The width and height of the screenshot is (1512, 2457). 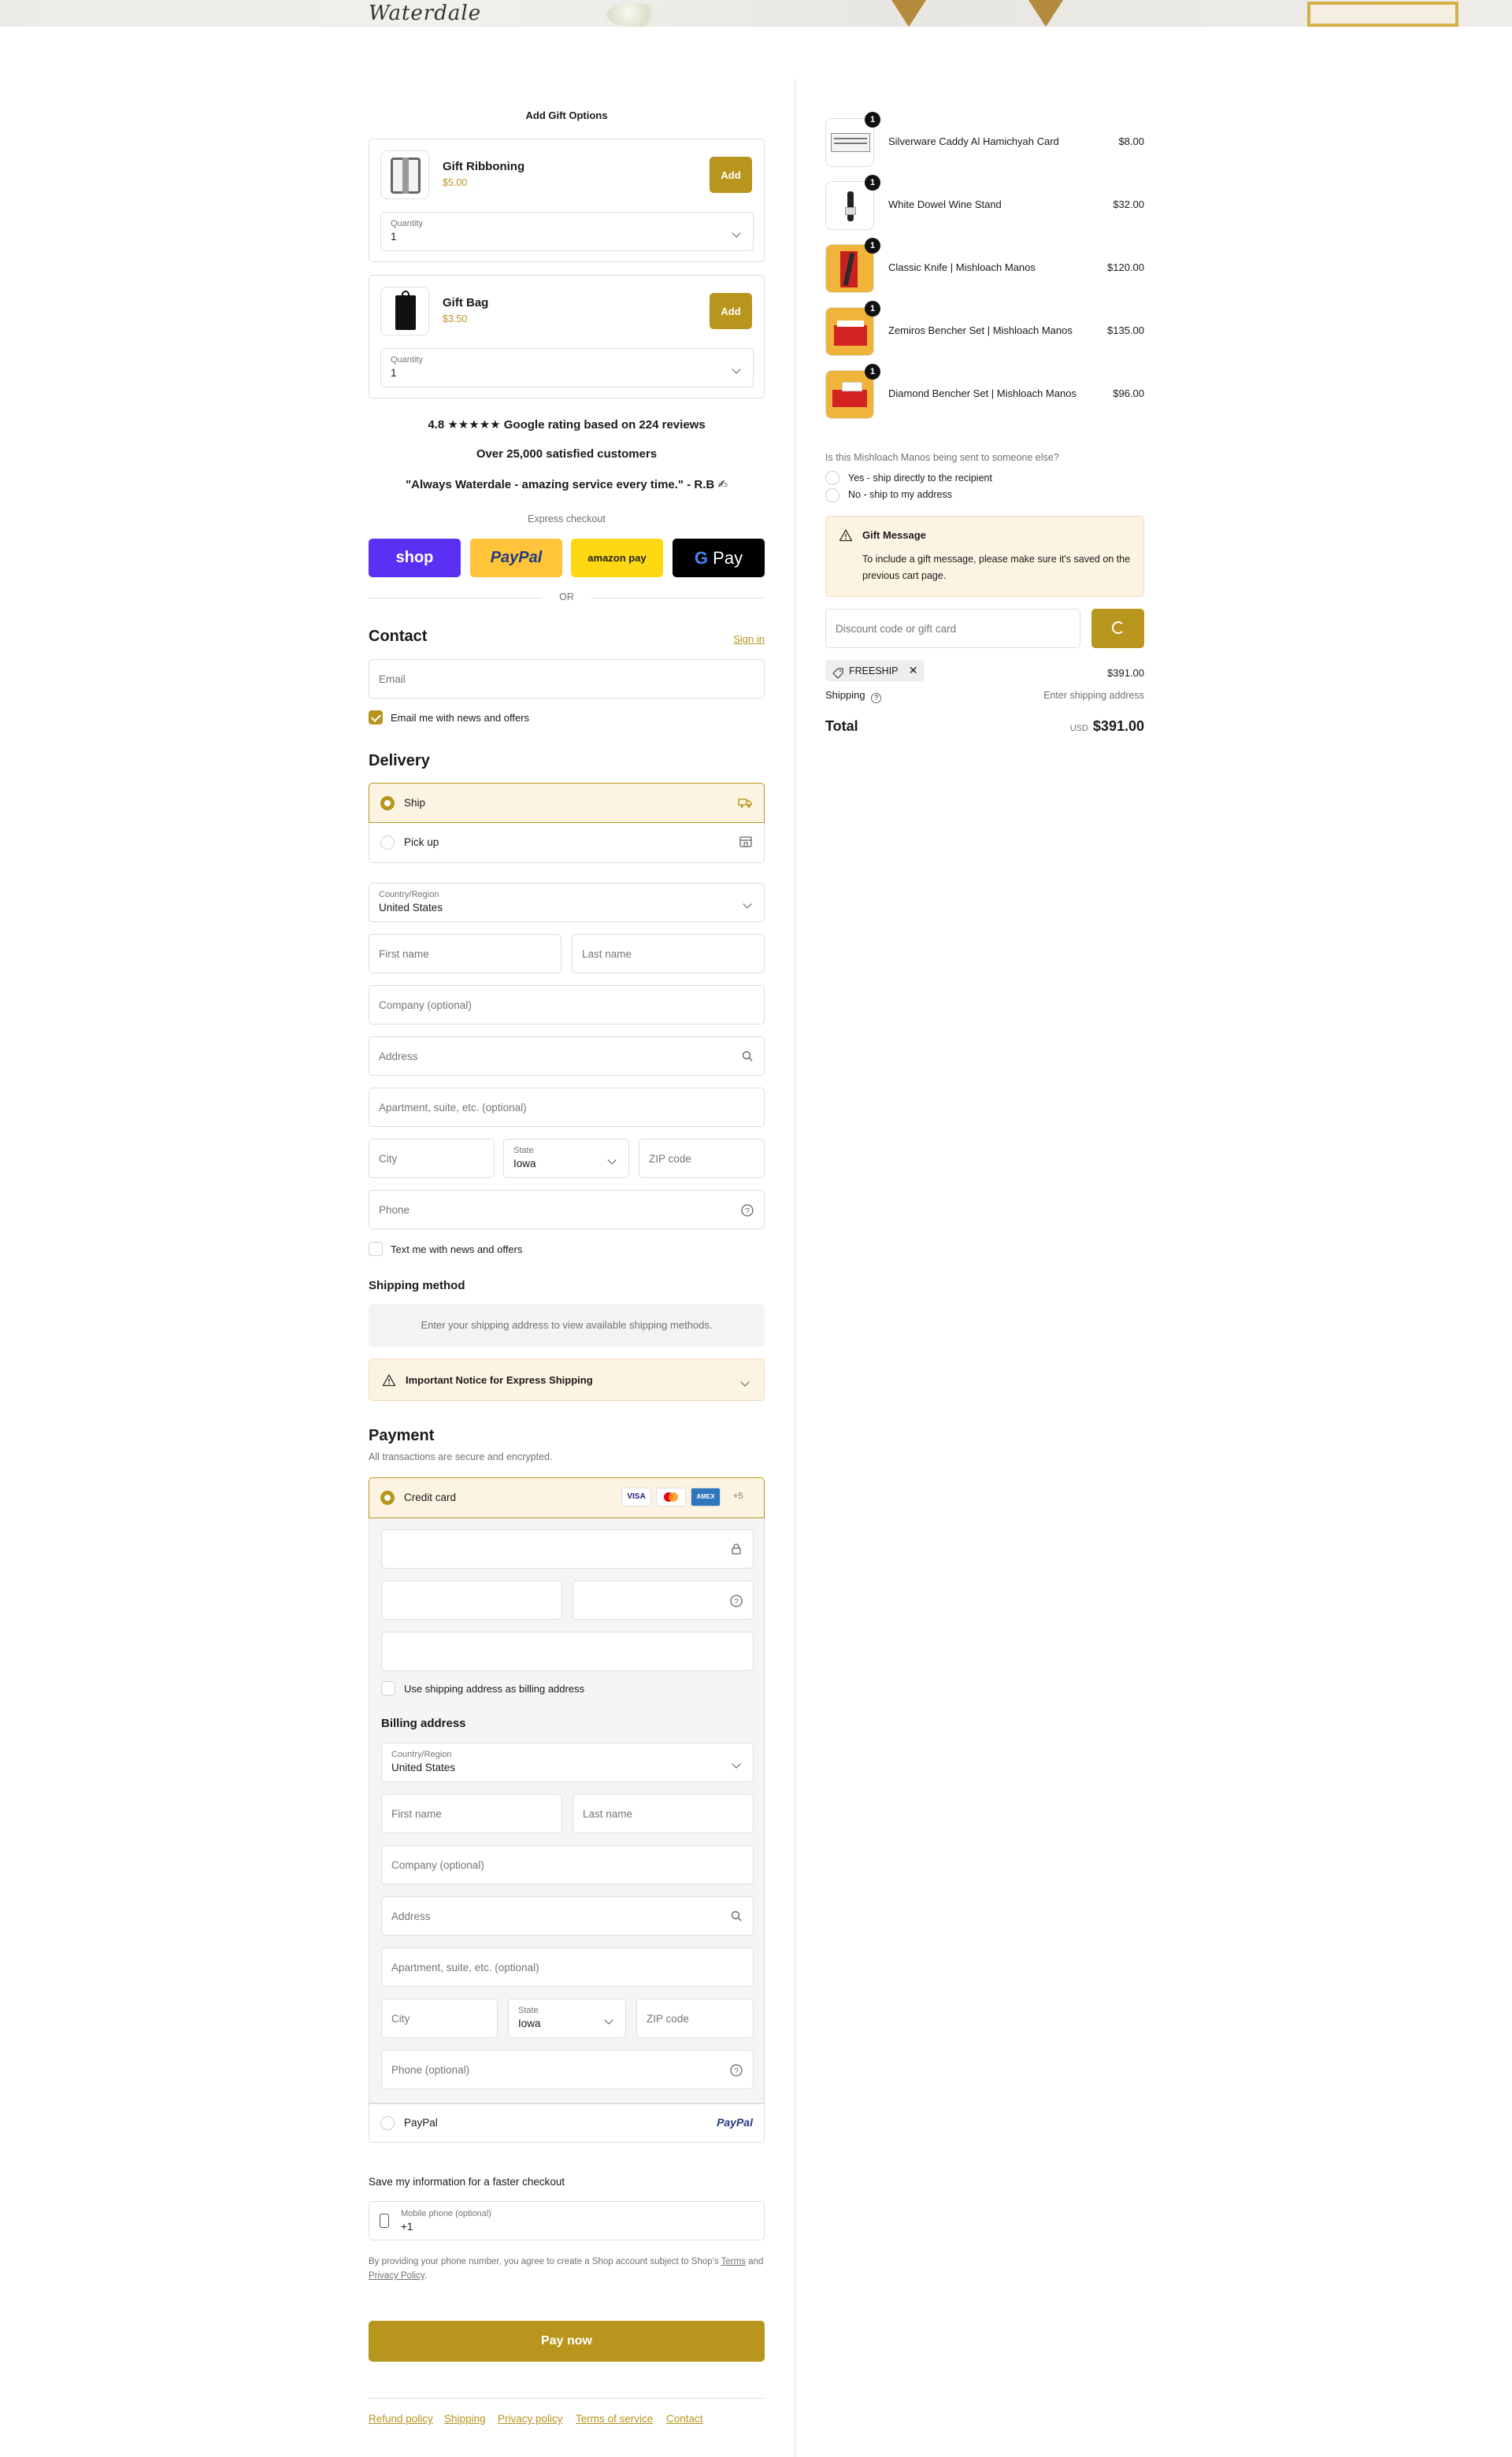 What do you see at coordinates (567, 1549) in the screenshot?
I see `card-number-field` at bounding box center [567, 1549].